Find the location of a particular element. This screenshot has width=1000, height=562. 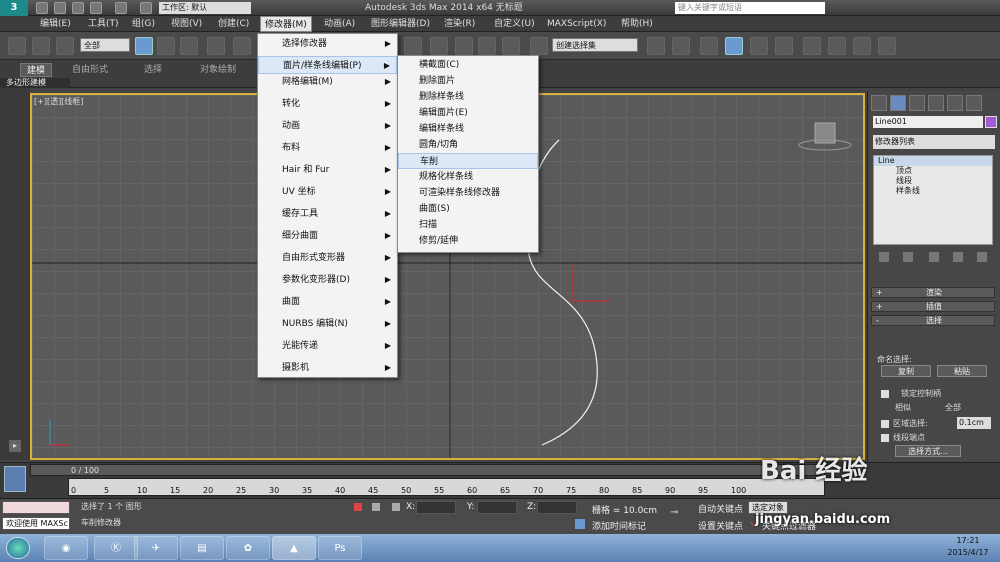

menu-item-cameras: 摄影机 ▶ is located at coordinates (327, 368).